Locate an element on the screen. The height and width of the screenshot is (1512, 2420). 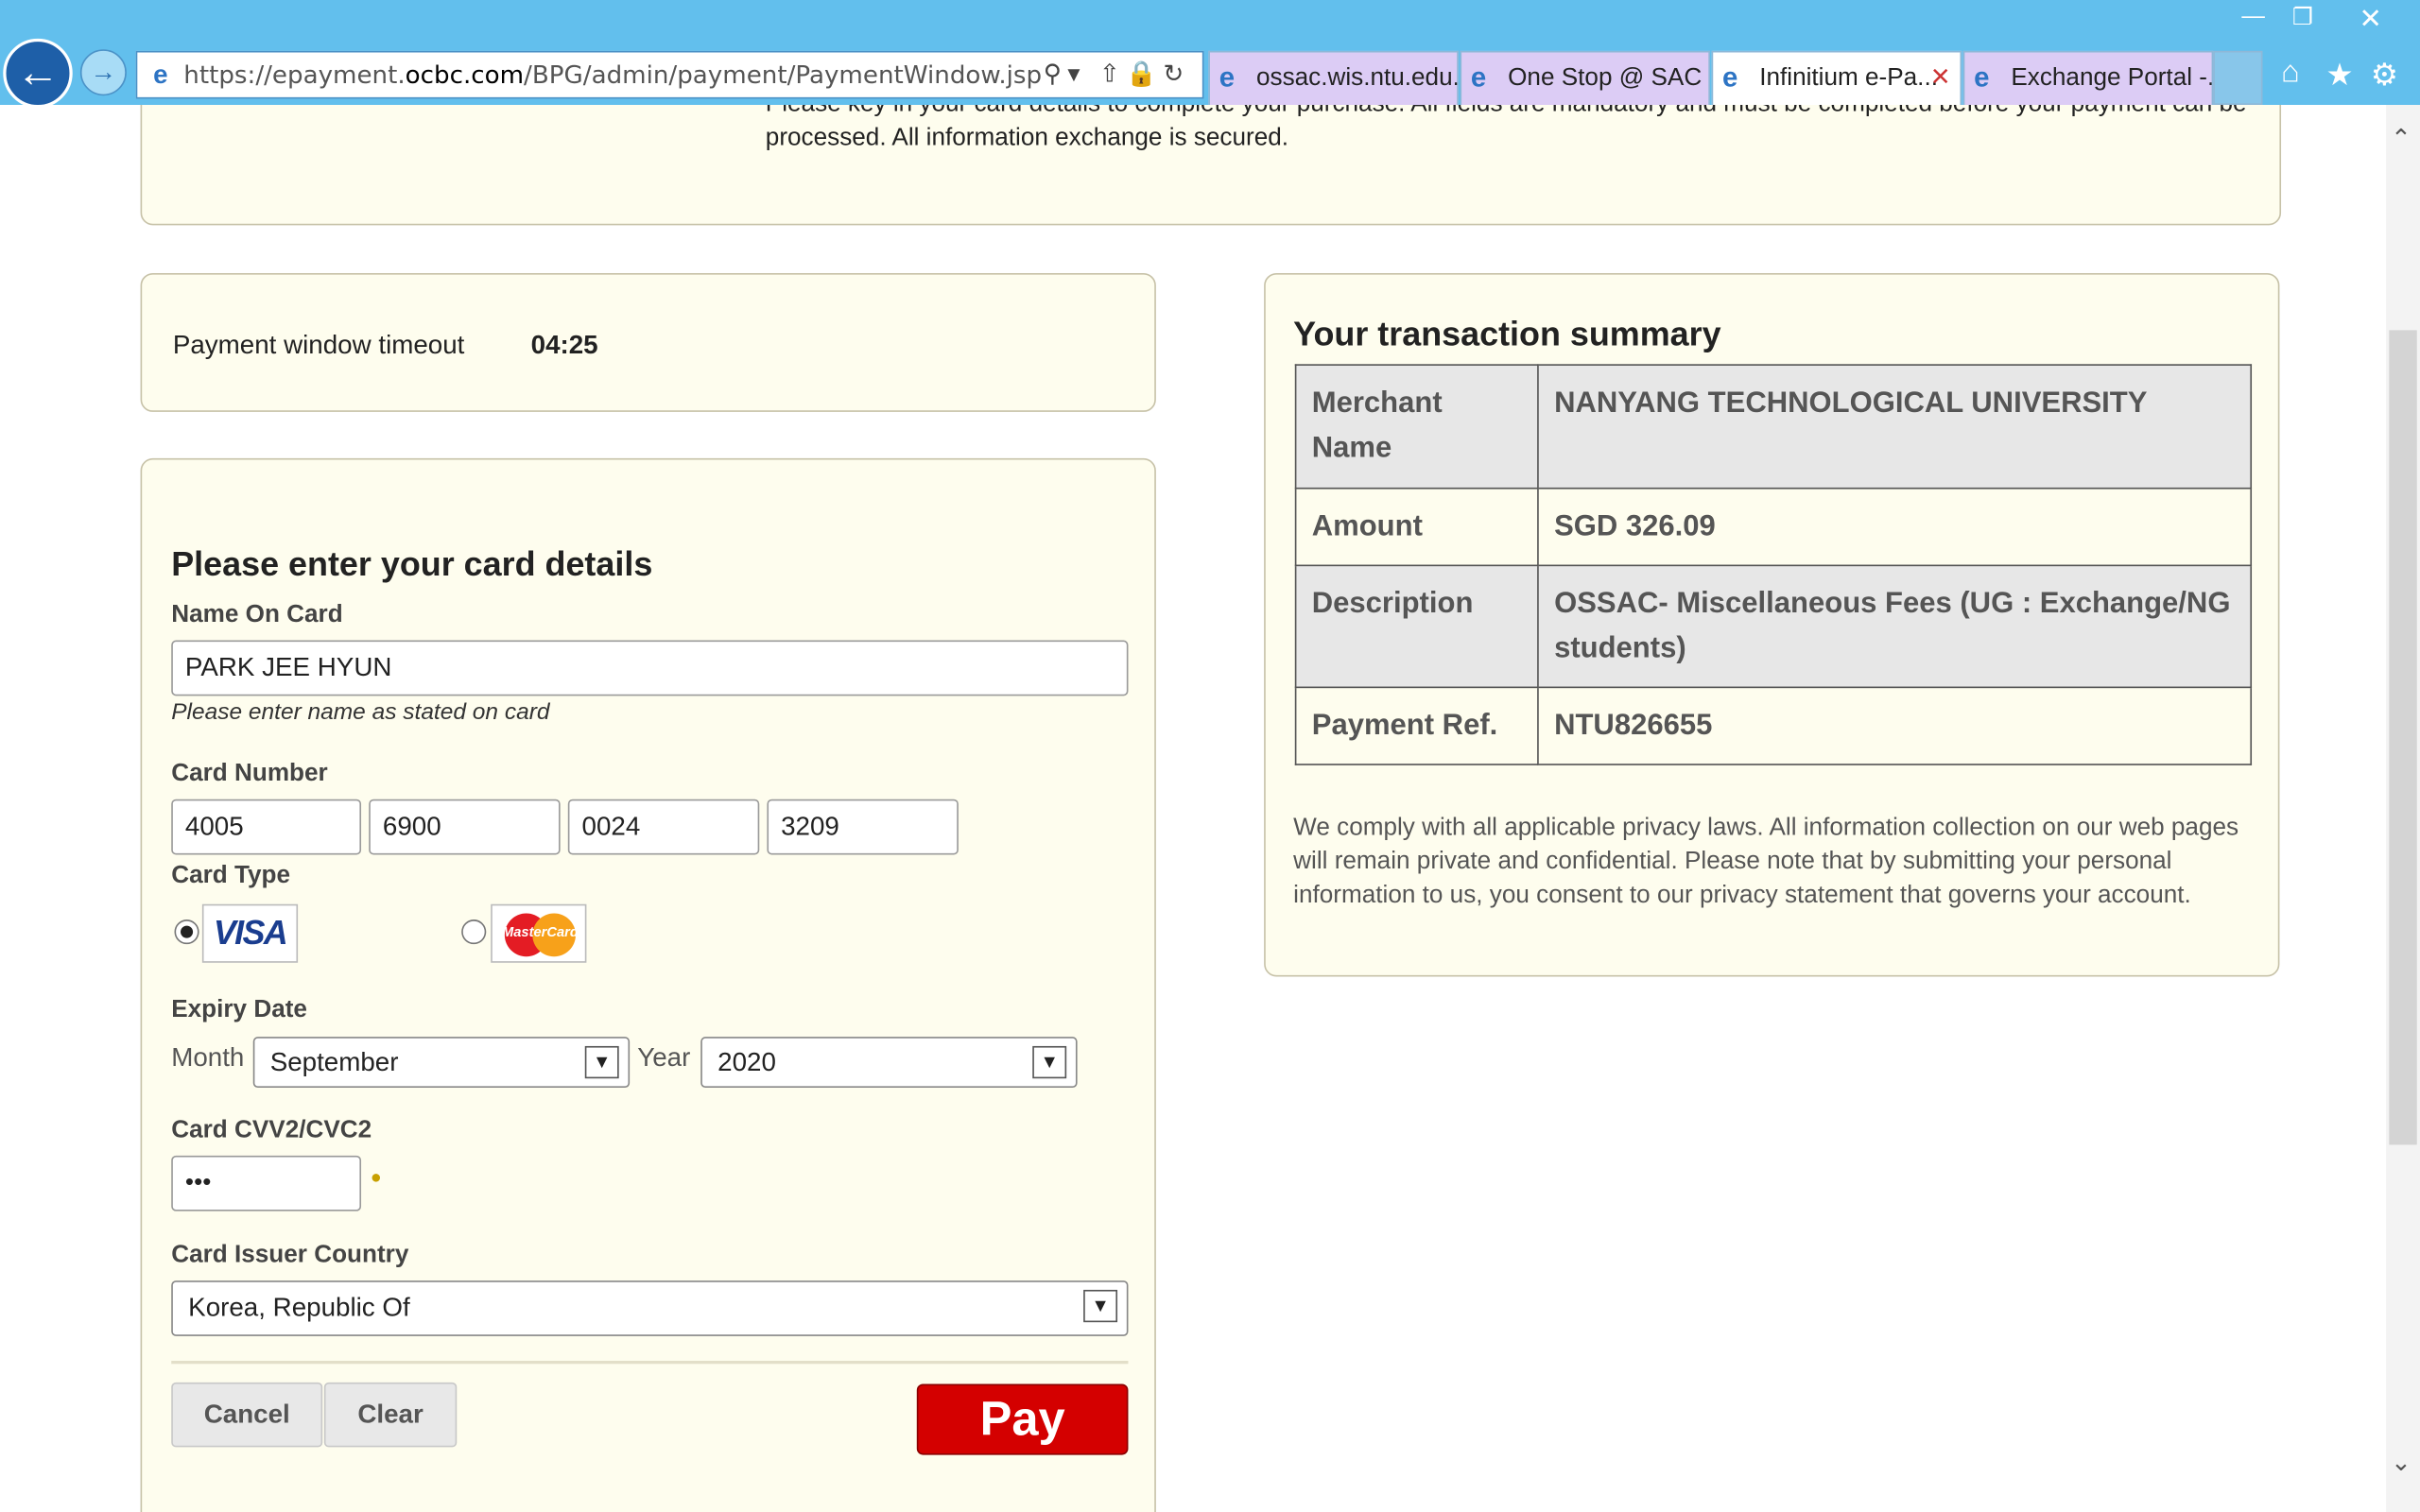
scroll-thumb is located at coordinates (2403, 737).